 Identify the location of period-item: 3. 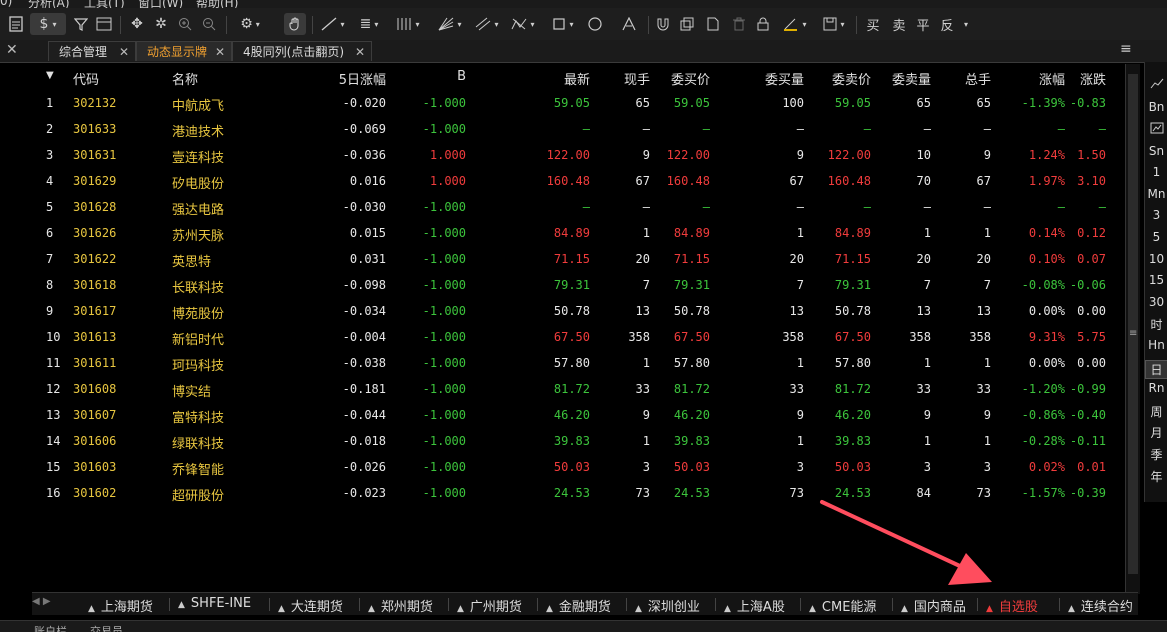
(1156, 215).